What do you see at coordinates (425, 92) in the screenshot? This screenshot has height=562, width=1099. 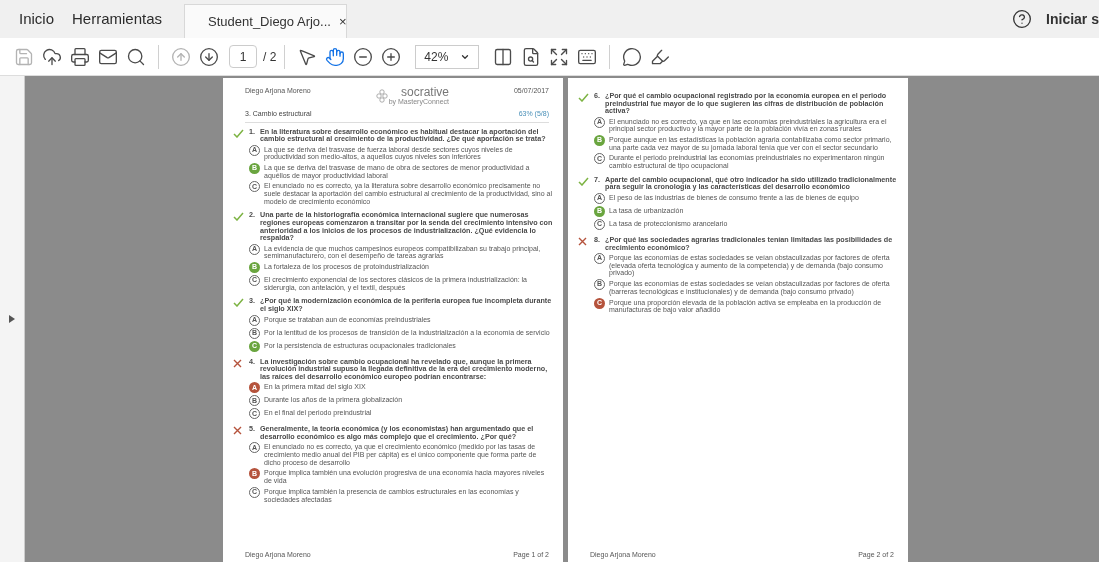 I see `logo-text: socrative` at bounding box center [425, 92].